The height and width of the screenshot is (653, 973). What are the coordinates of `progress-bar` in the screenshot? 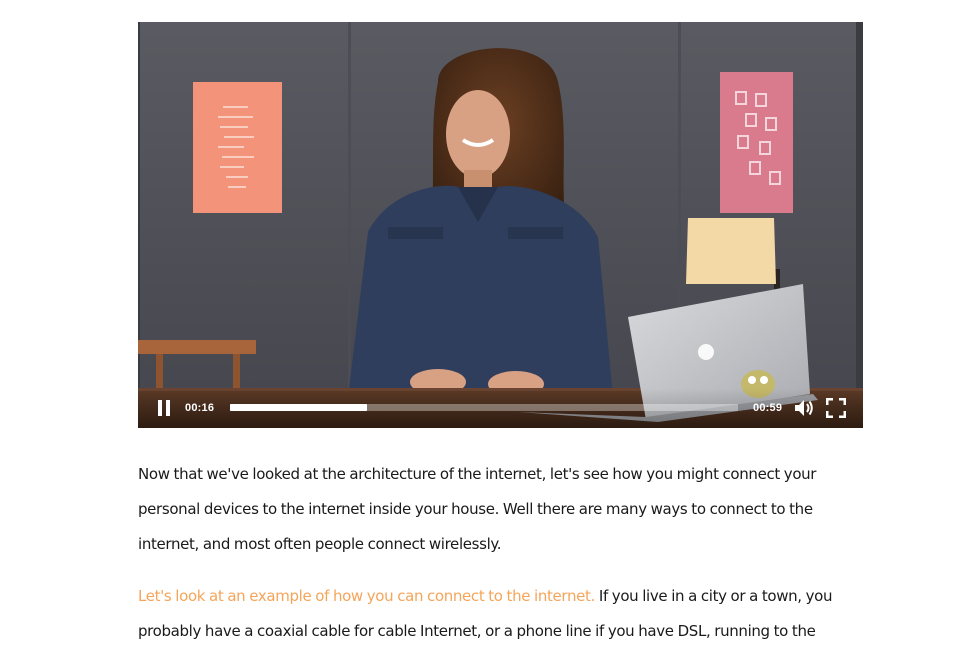 It's located at (484, 407).